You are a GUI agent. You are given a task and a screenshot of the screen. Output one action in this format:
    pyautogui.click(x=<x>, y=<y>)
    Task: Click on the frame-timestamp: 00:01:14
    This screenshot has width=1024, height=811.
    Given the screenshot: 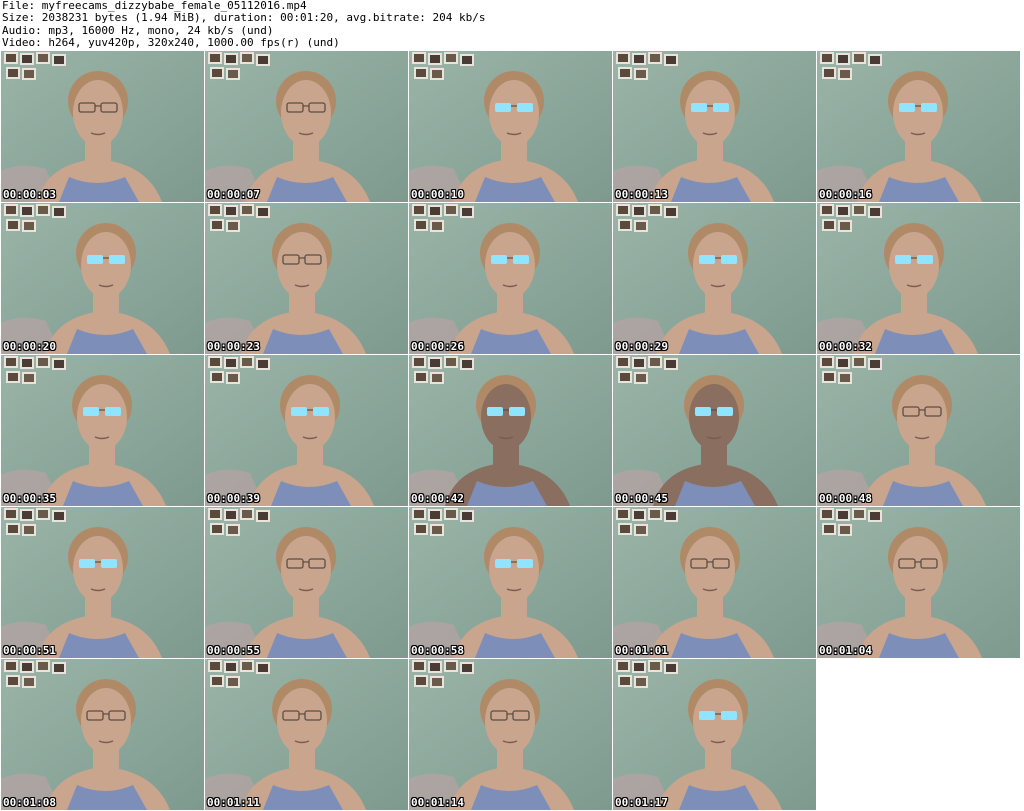 What is the action you would take?
    pyautogui.click(x=437, y=802)
    